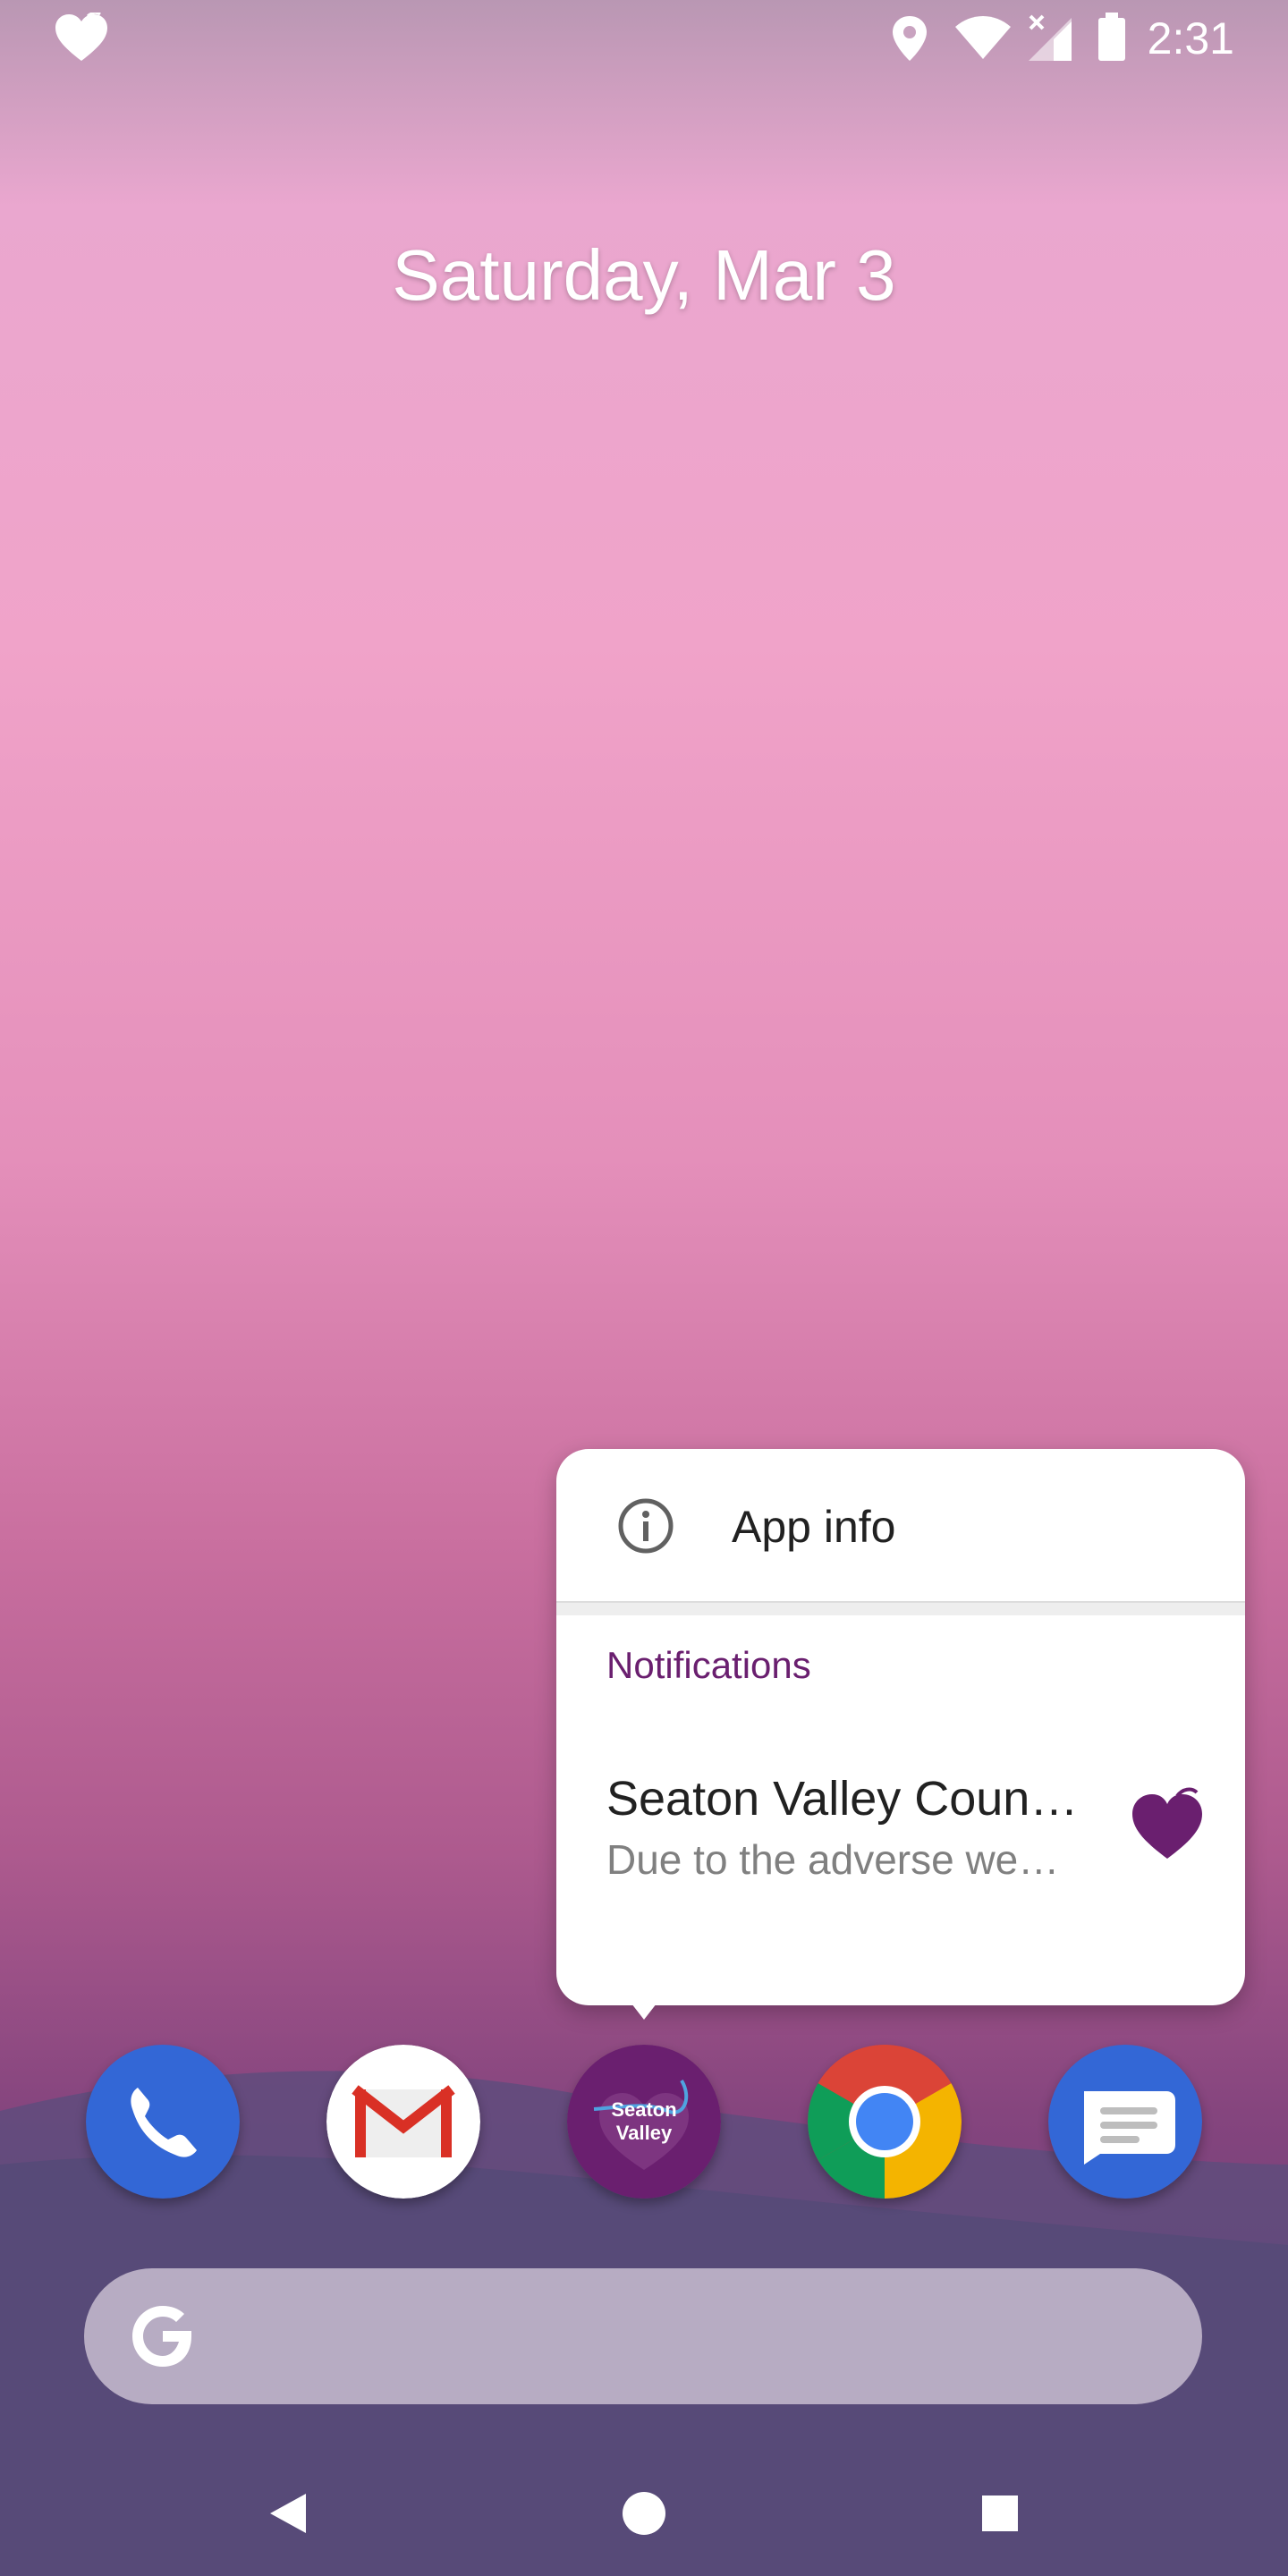 The height and width of the screenshot is (2576, 1288). What do you see at coordinates (1190, 38) in the screenshot?
I see `status-time: 2:31` at bounding box center [1190, 38].